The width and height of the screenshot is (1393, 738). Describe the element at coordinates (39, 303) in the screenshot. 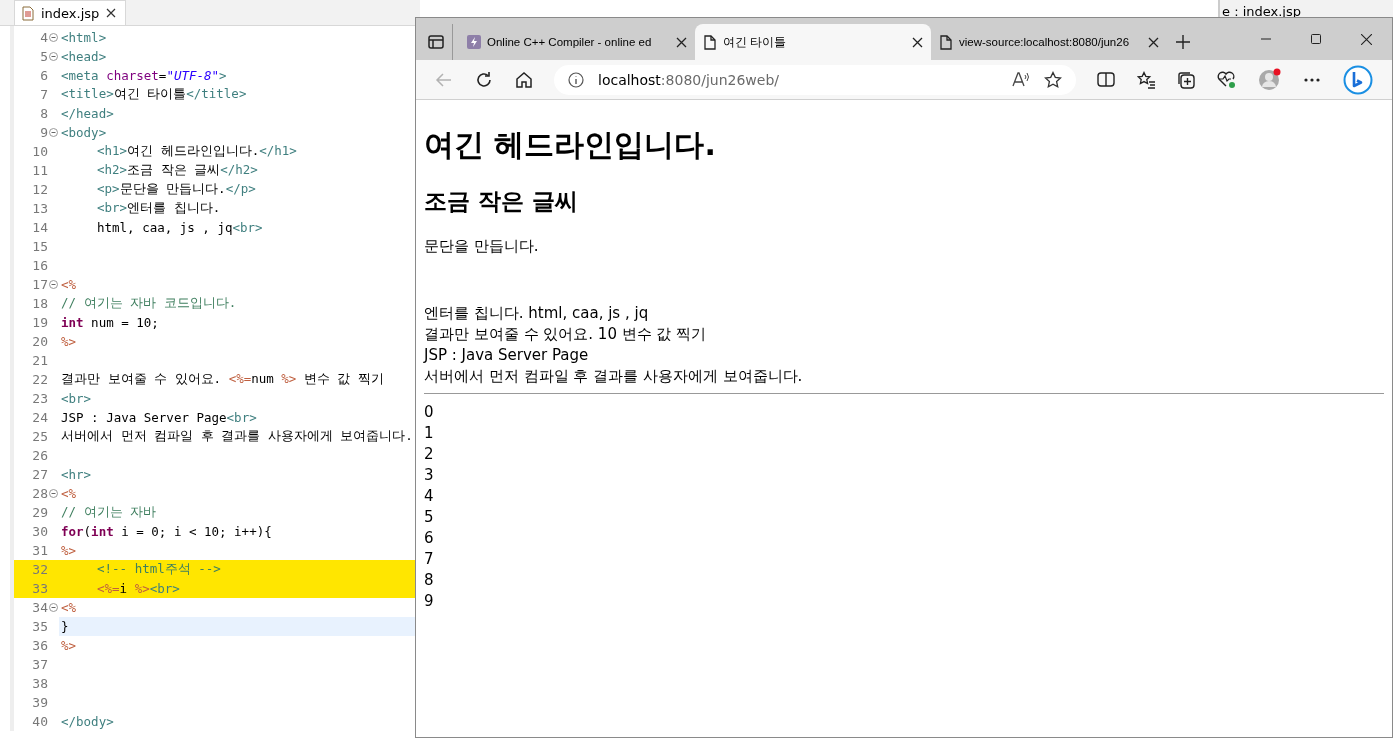

I see `line-number: 18` at that location.